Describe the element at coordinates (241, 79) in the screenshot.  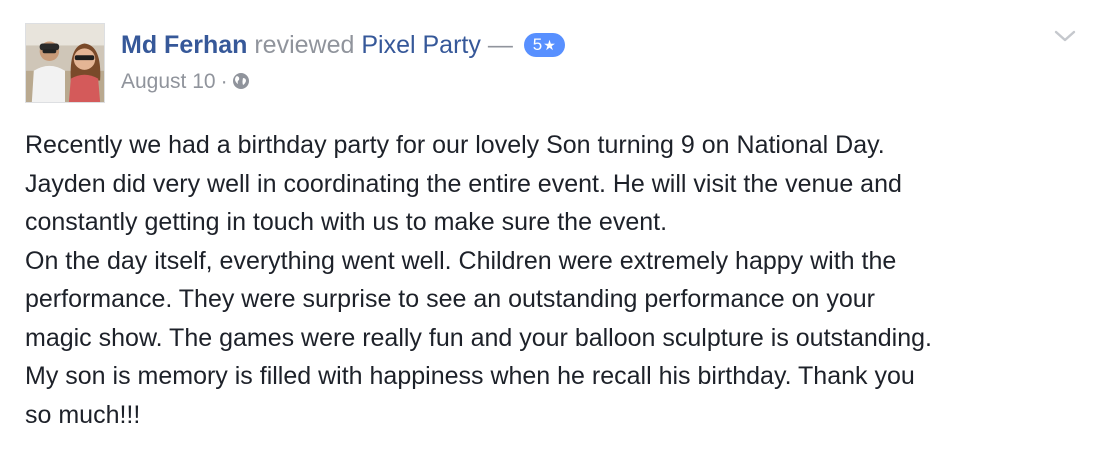
I see `globe-icon` at that location.